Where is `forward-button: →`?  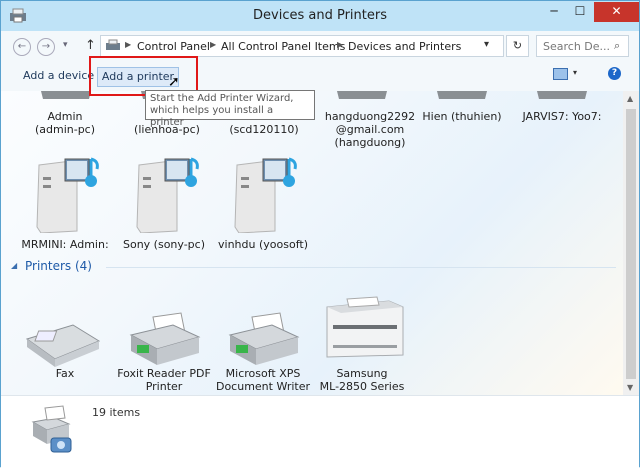
forward-button: → is located at coordinates (46, 47).